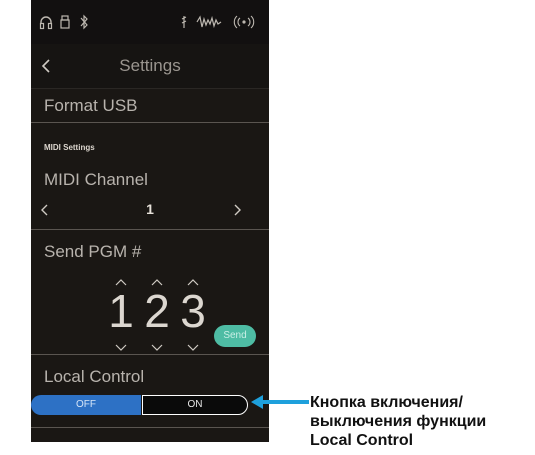 This screenshot has width=535, height=455. What do you see at coordinates (184, 22) in the screenshot?
I see `audio-icon` at bounding box center [184, 22].